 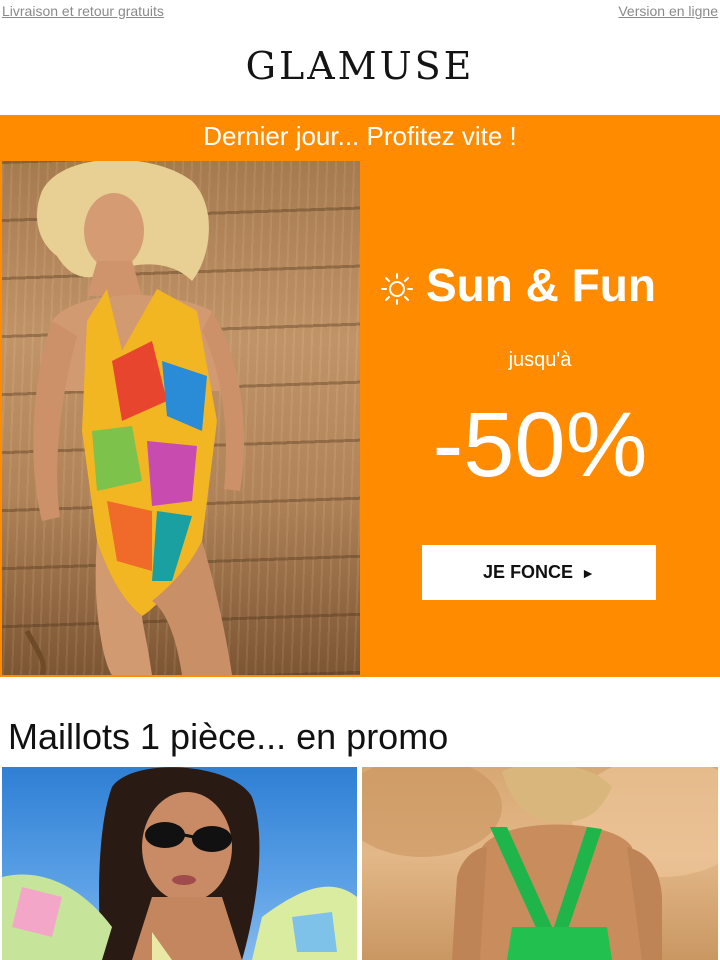 What do you see at coordinates (540, 360) in the screenshot?
I see `upto-label: jusqu'à` at bounding box center [540, 360].